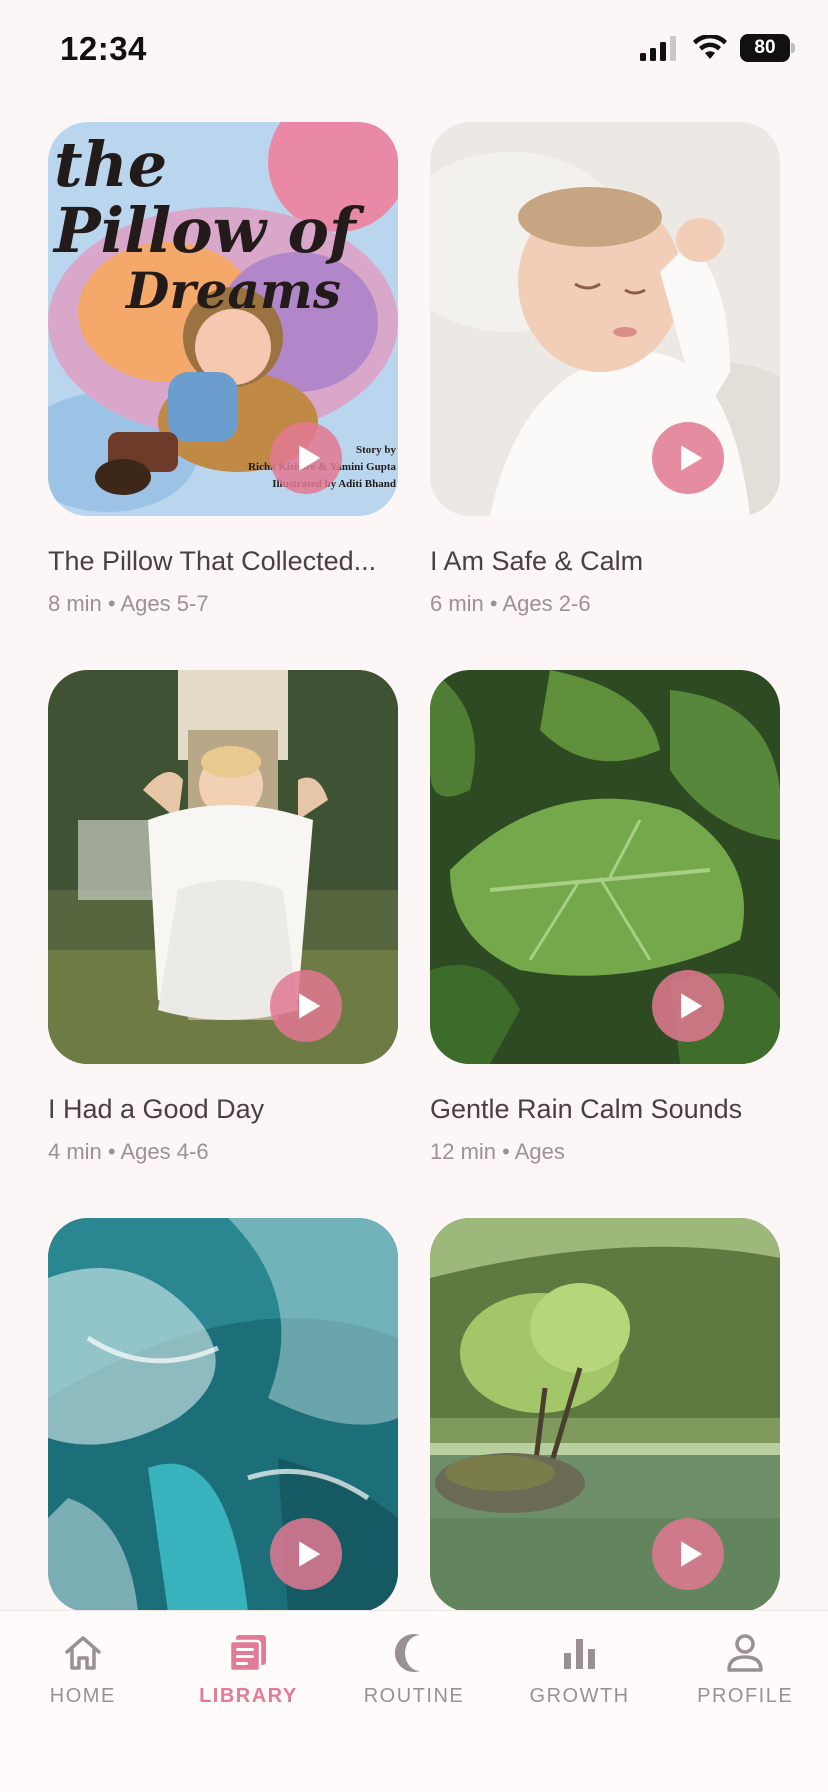 The width and height of the screenshot is (828, 1792). I want to click on card-title: Gentle Rain Calm Sounds, so click(610, 1109).